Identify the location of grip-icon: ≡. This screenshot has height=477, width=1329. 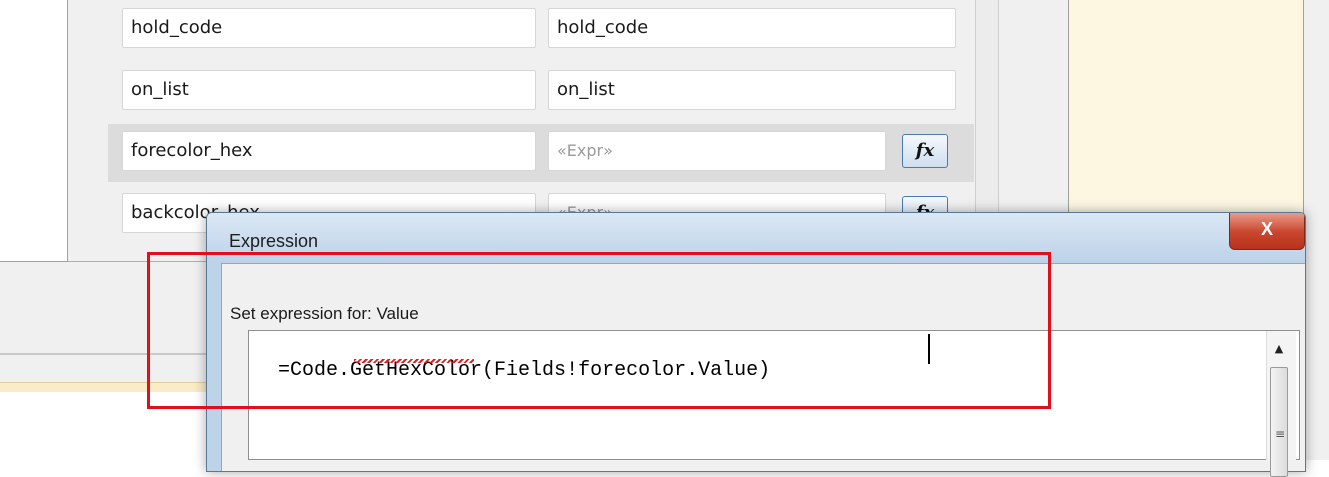
(1280, 434).